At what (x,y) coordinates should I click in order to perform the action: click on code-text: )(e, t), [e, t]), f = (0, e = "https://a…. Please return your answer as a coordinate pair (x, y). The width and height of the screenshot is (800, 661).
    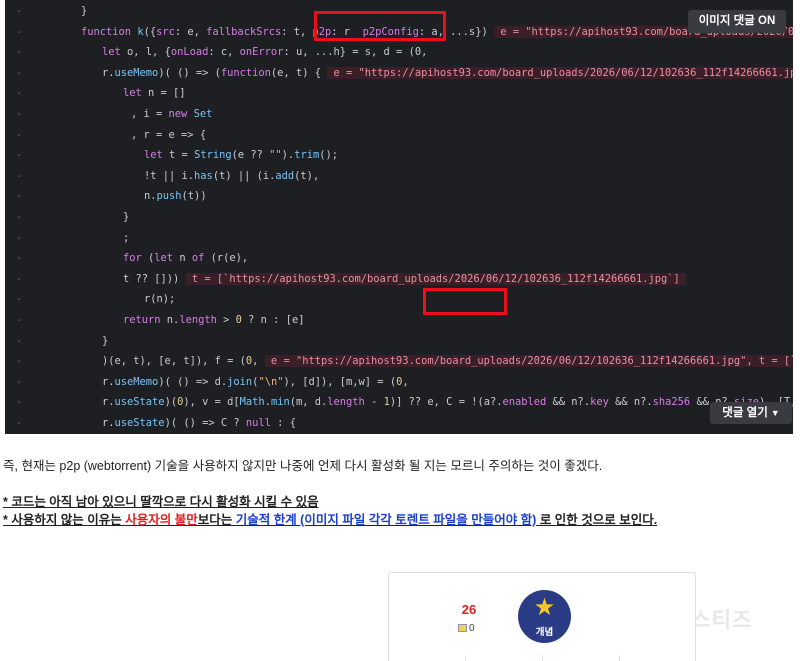
    Looking at the image, I should click on (447, 361).